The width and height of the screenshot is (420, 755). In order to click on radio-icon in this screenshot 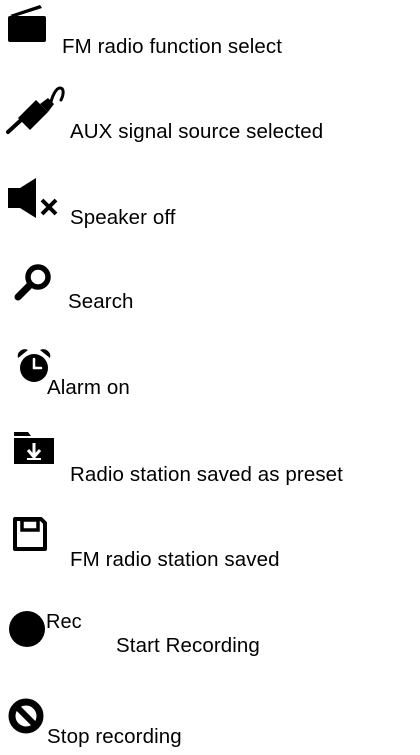, I will do `click(27, 23)`.